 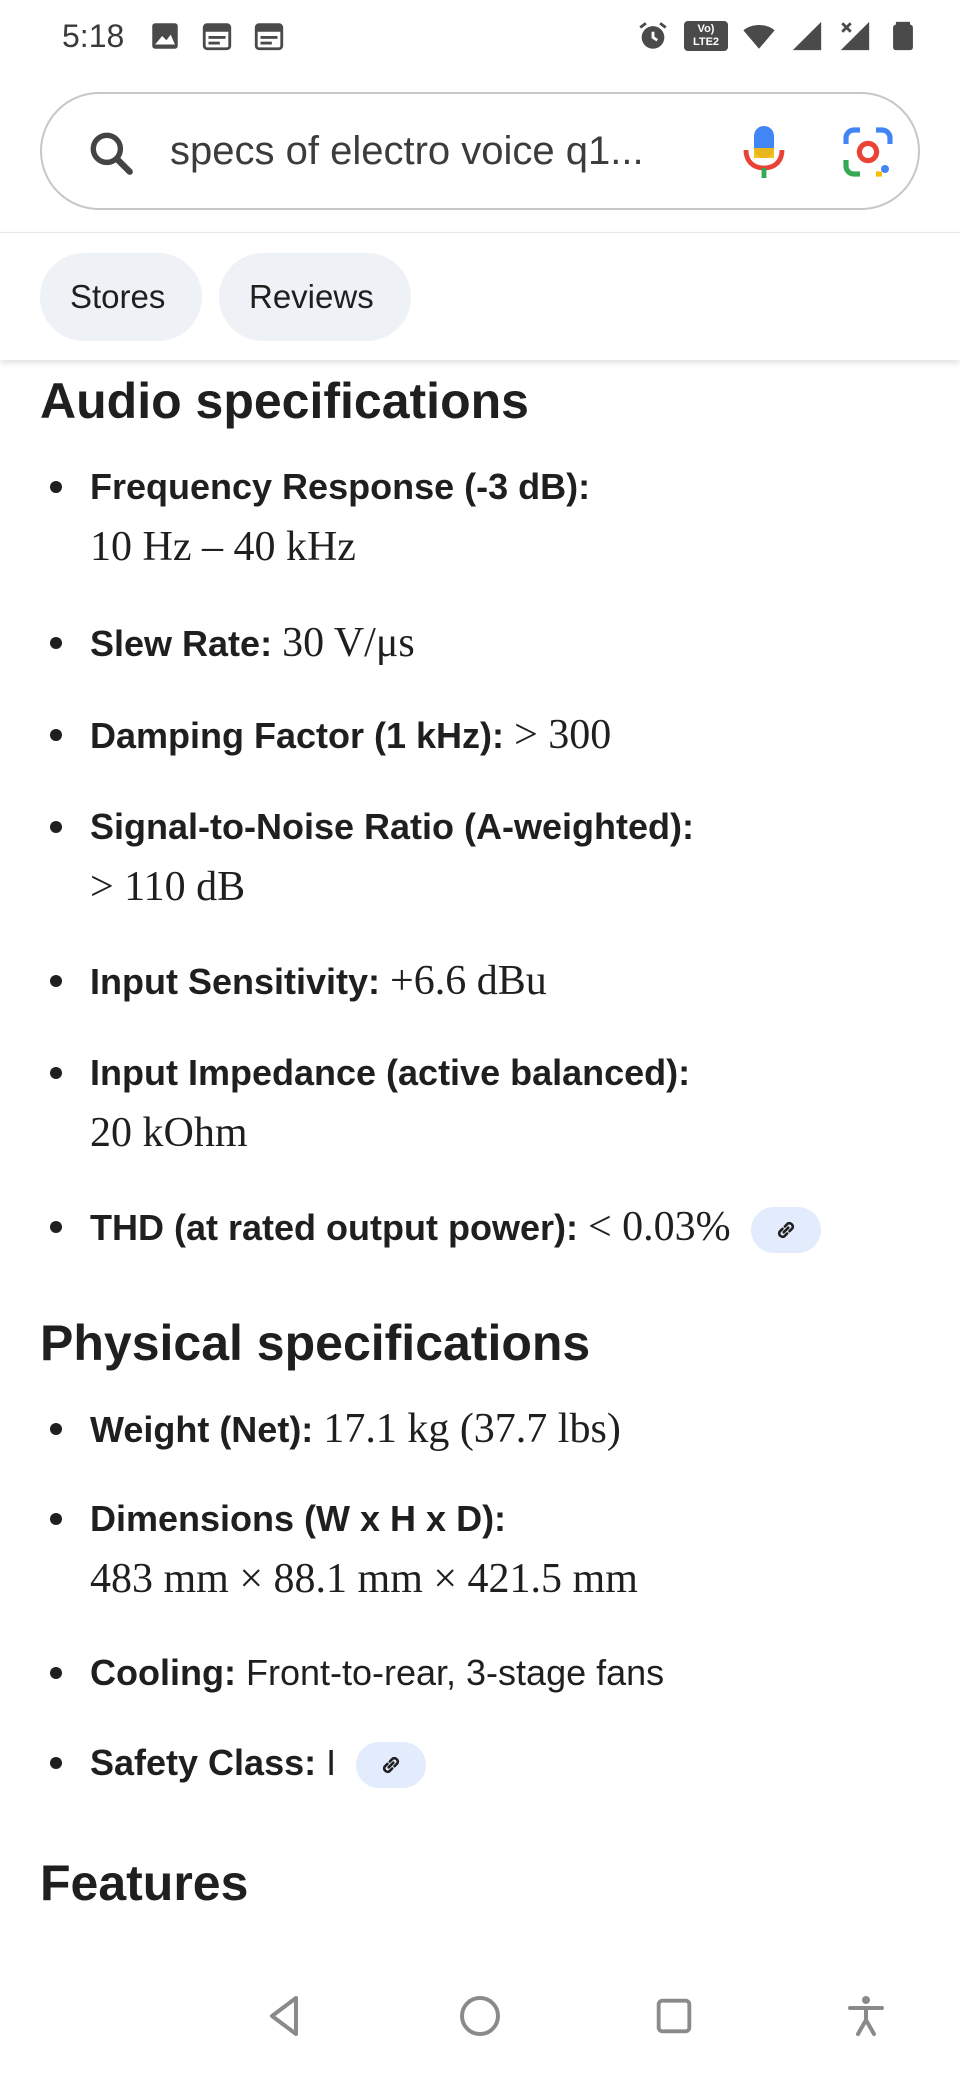 I want to click on status-right-icons: Vo) LTE2, so click(x=778, y=36).